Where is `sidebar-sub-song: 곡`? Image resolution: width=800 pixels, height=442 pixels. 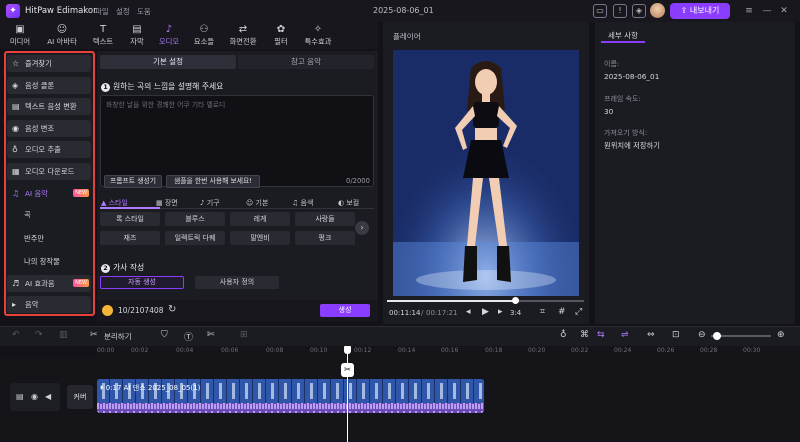
sidebar-sub-song: 곡 is located at coordinates (27, 215).